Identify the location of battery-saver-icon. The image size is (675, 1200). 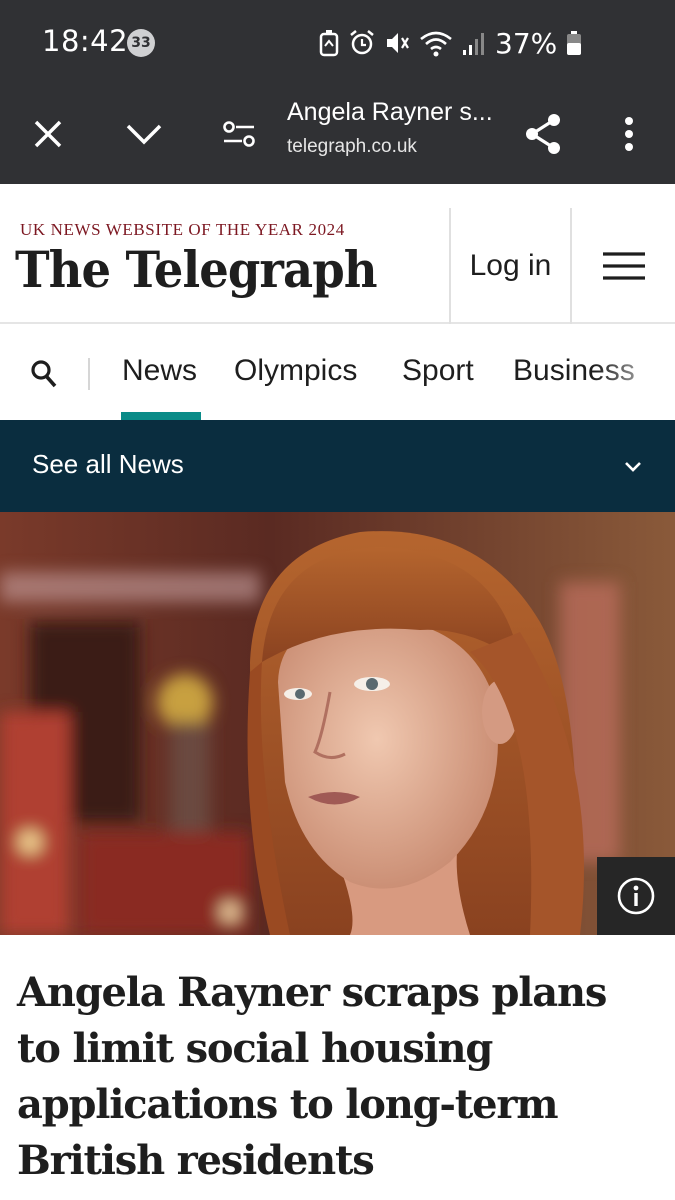
(329, 43).